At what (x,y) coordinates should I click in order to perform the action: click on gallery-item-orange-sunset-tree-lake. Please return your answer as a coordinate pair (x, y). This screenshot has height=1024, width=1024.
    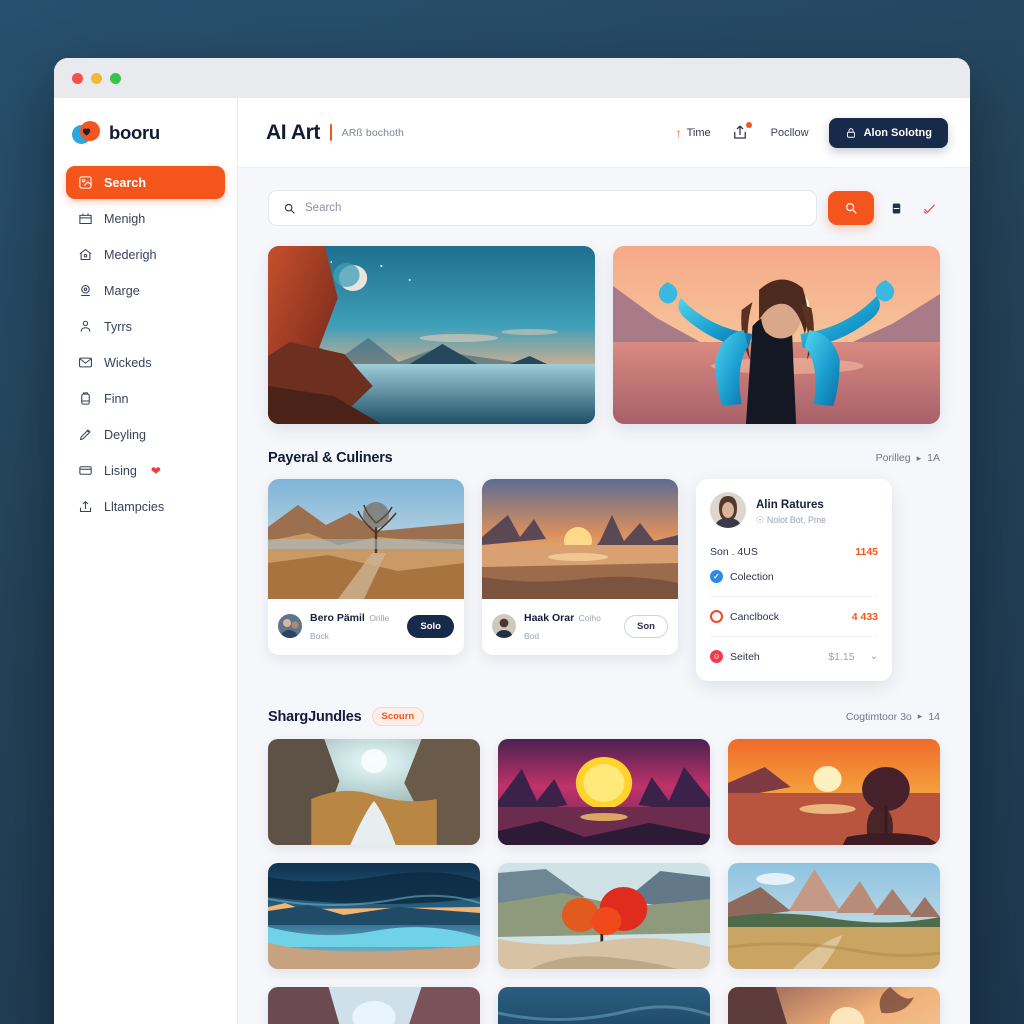
    Looking at the image, I should click on (834, 792).